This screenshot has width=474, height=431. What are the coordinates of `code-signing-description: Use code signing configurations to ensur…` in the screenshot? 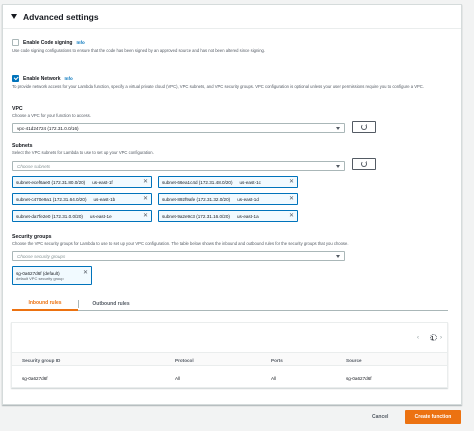 It's located at (139, 50).